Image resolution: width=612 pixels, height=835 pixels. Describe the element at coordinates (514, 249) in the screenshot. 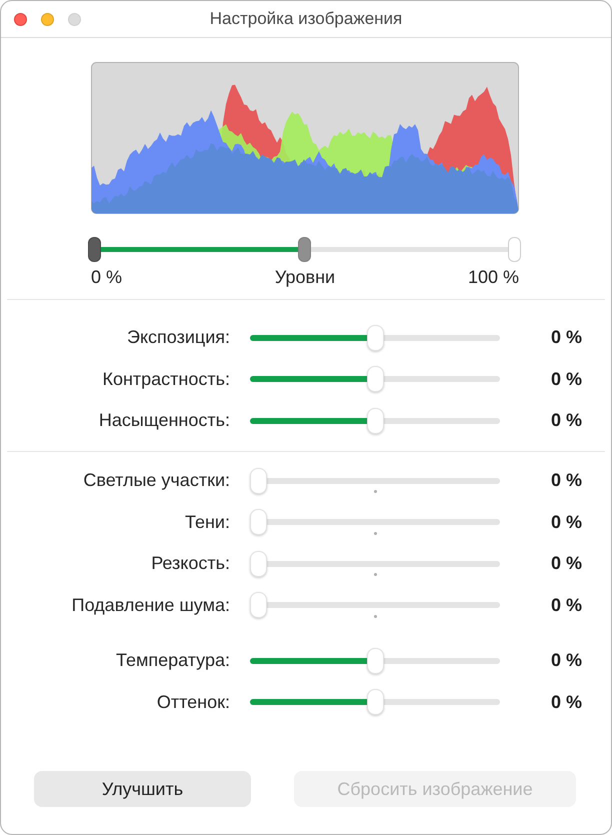

I see `high-point-handle` at that location.